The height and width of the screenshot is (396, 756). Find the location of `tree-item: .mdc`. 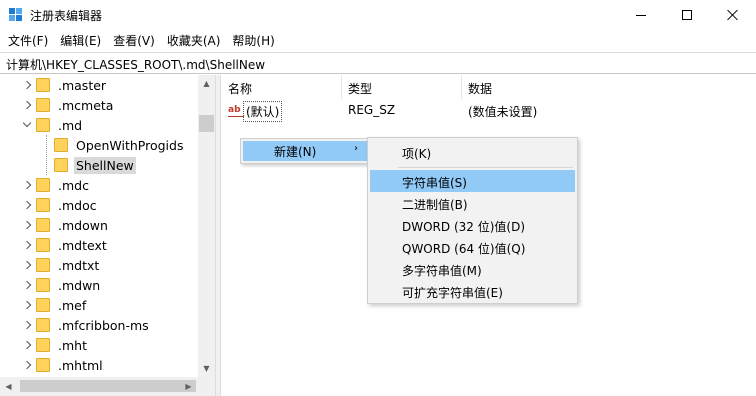

tree-item: .mdc is located at coordinates (56, 185).